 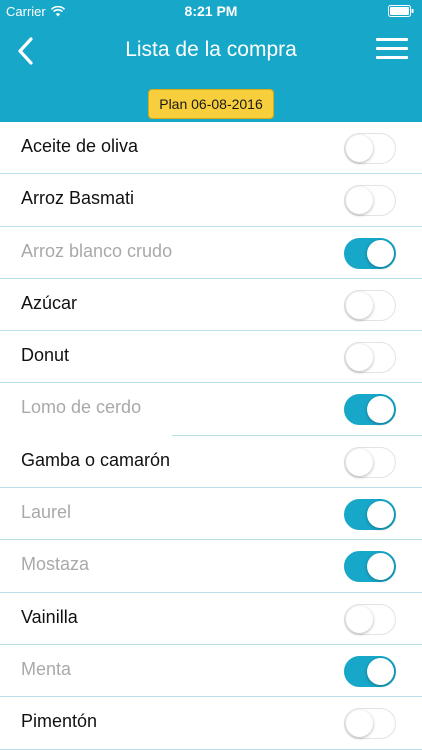 I want to click on list-item-label: Donut, so click(x=45, y=355).